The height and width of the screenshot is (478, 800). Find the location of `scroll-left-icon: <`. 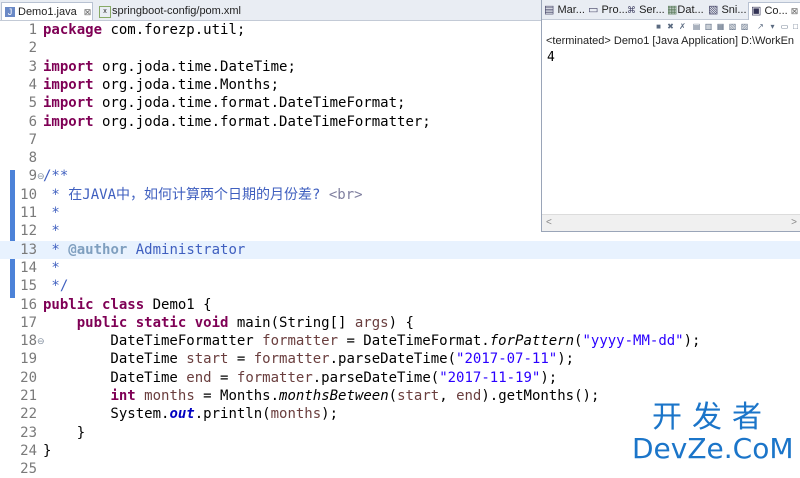

scroll-left-icon: < is located at coordinates (549, 222).